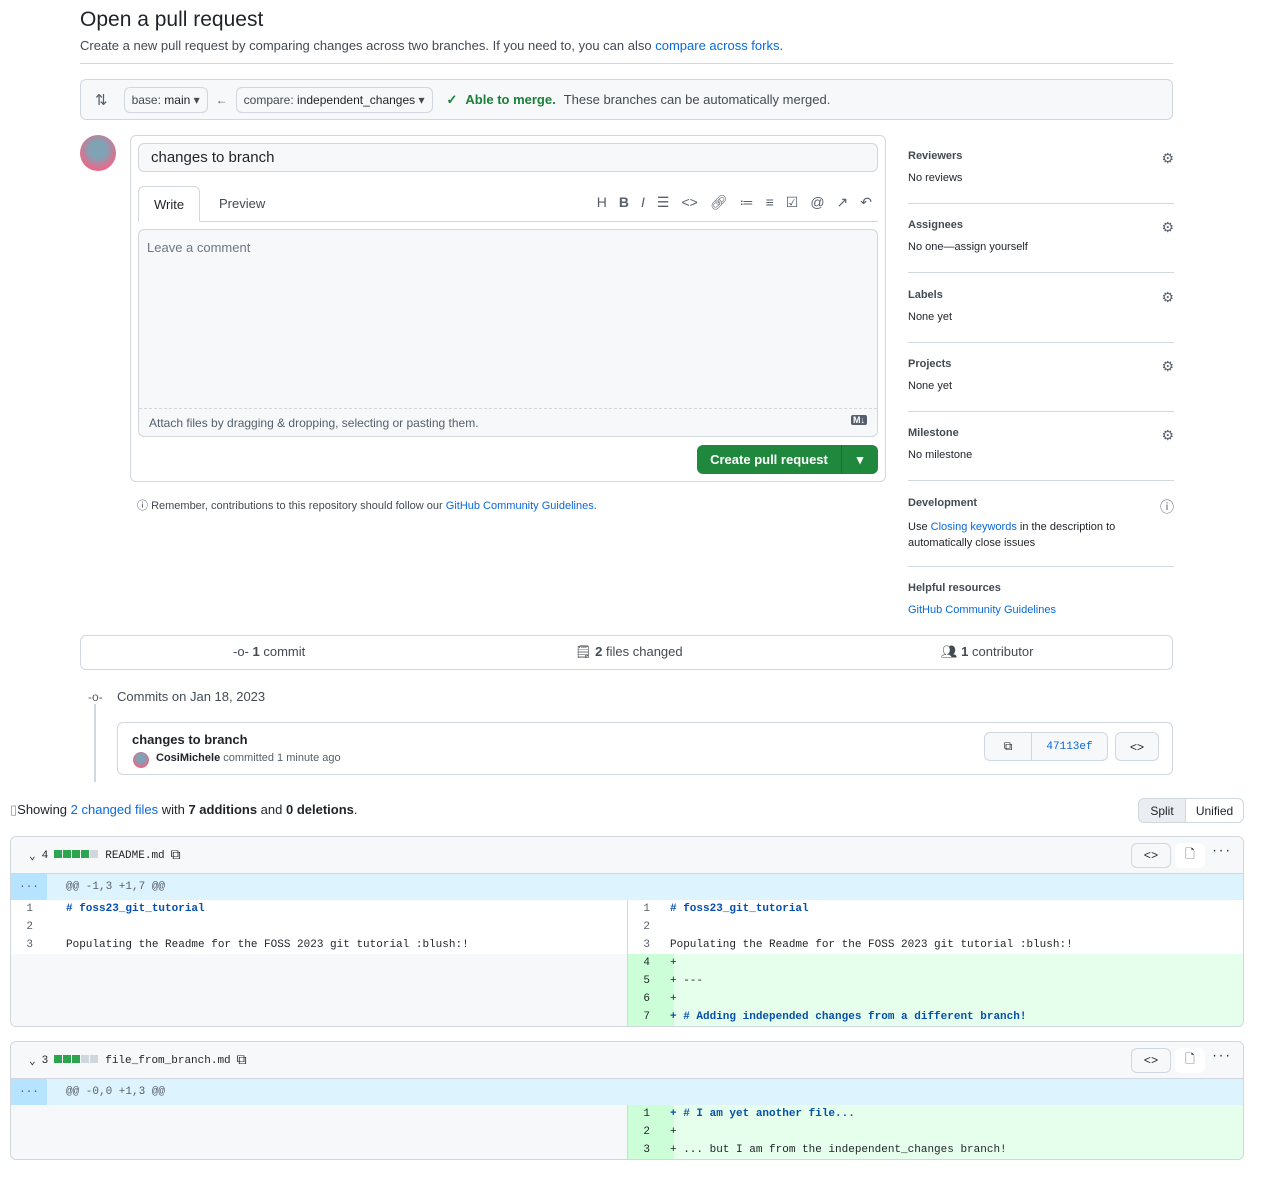 Image resolution: width=1267 pixels, height=1180 pixels. I want to click on browse-code-button: <>, so click(1137, 746).